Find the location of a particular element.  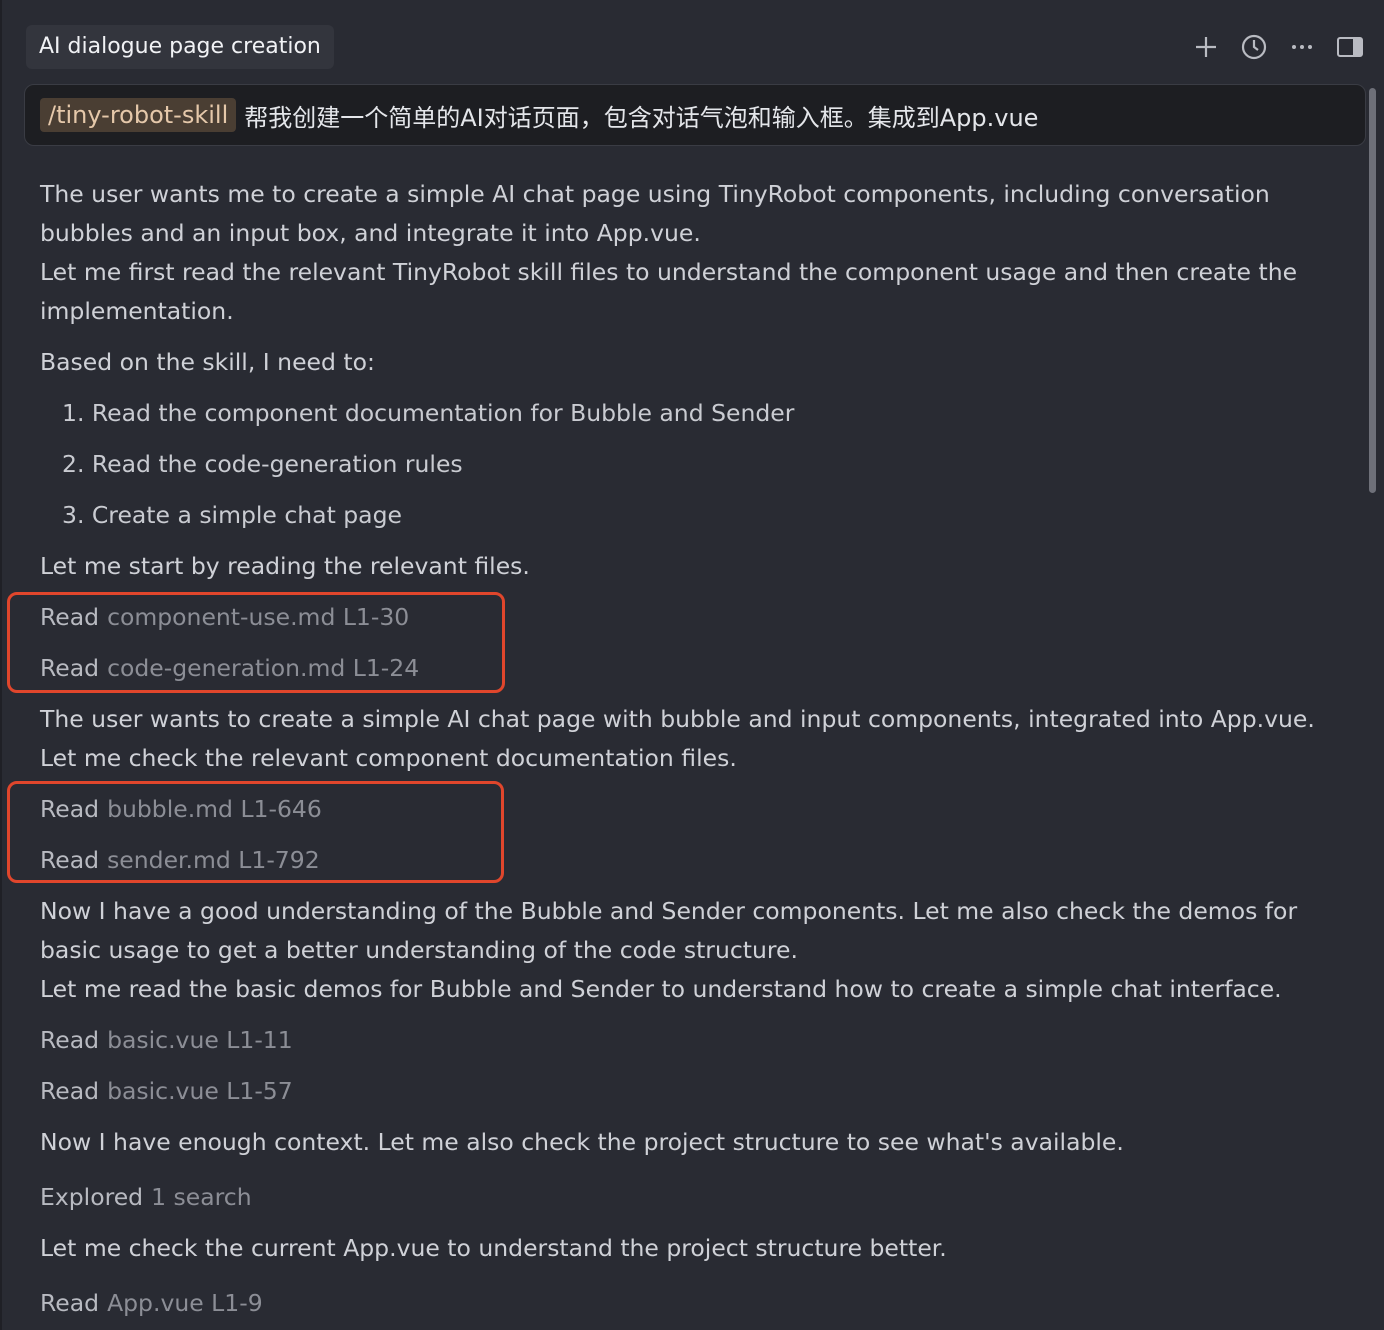

scrollbar is located at coordinates (1372, 290).